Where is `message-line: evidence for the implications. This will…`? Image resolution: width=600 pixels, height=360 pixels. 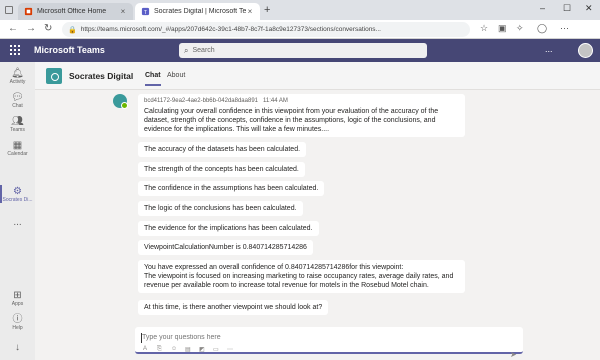 message-line: evidence for the implications. This will… is located at coordinates (237, 129).